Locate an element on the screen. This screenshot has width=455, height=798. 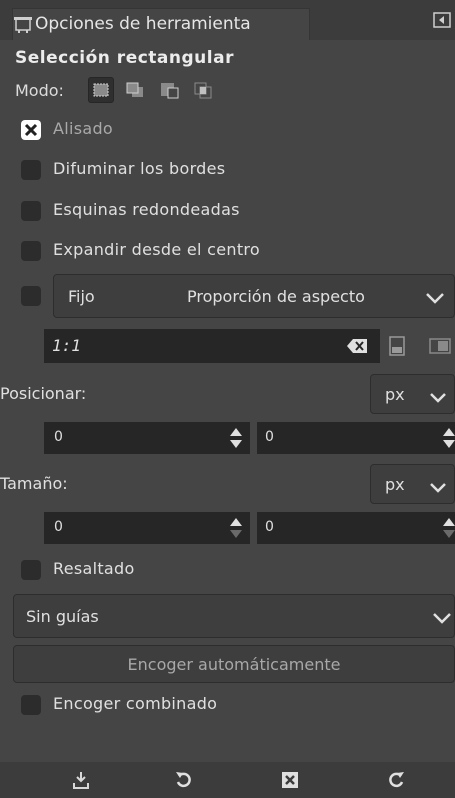
highlight-label: Resaltado is located at coordinates (94, 568).